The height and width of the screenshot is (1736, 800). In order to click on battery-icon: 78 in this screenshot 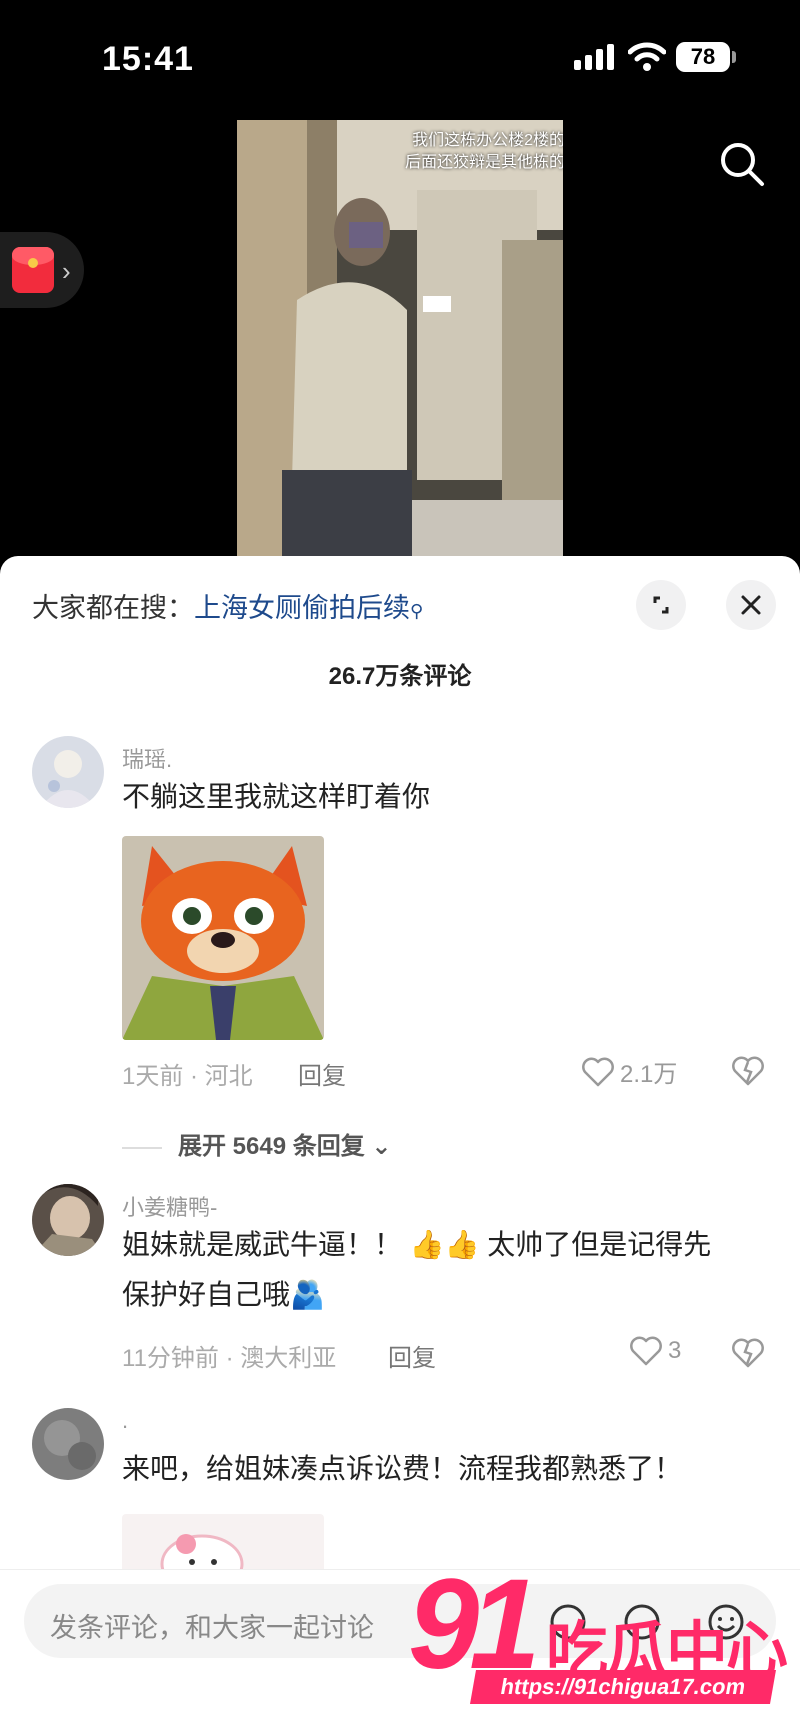, I will do `click(703, 57)`.